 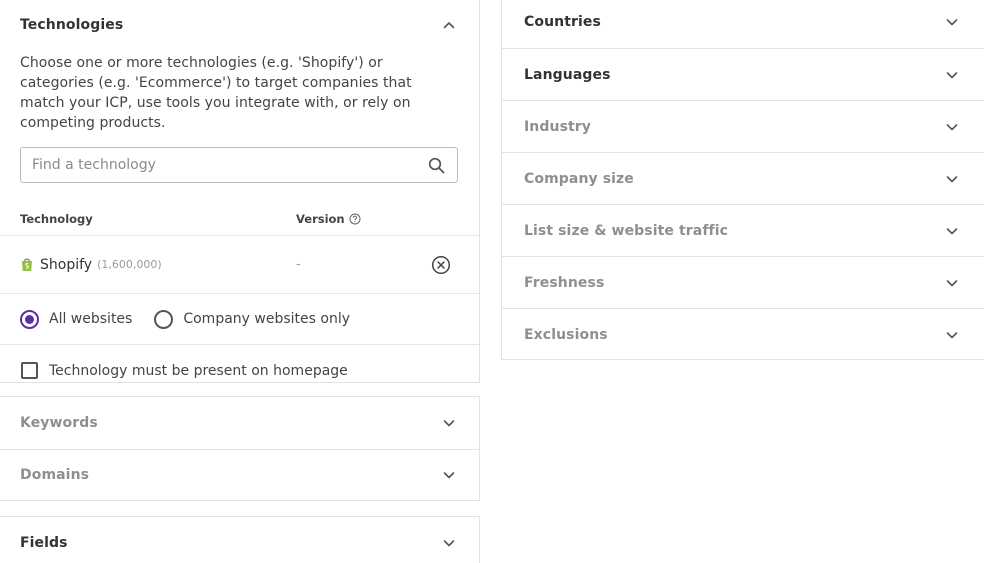 I want to click on list-size-section: List size & website traffic, so click(x=743, y=230).